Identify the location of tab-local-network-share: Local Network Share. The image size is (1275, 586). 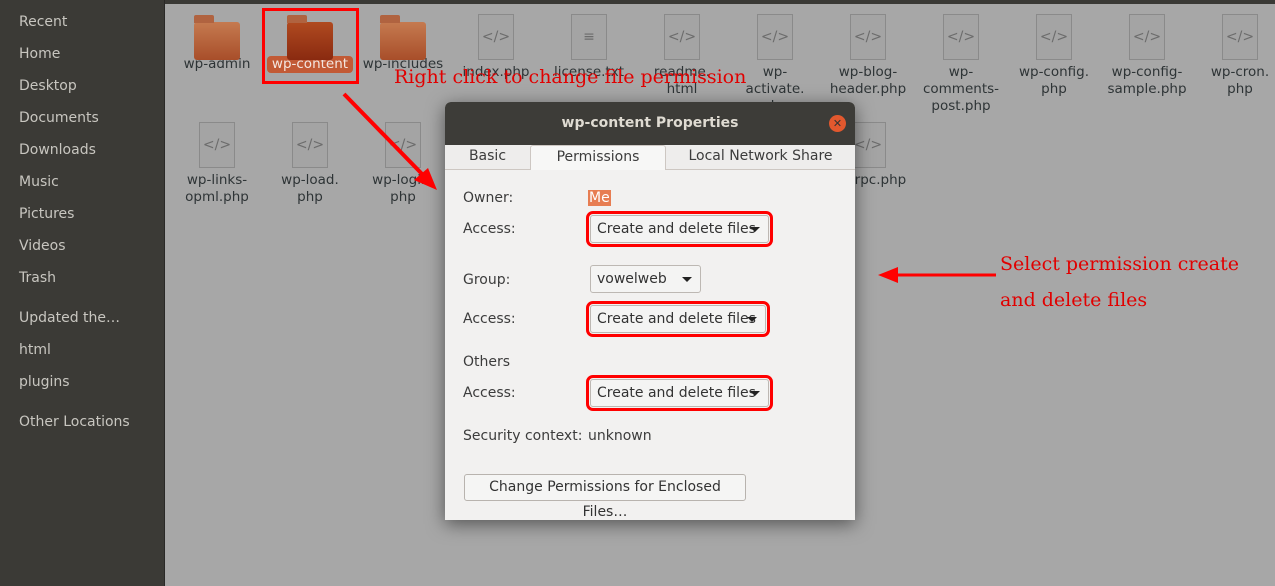
(760, 157).